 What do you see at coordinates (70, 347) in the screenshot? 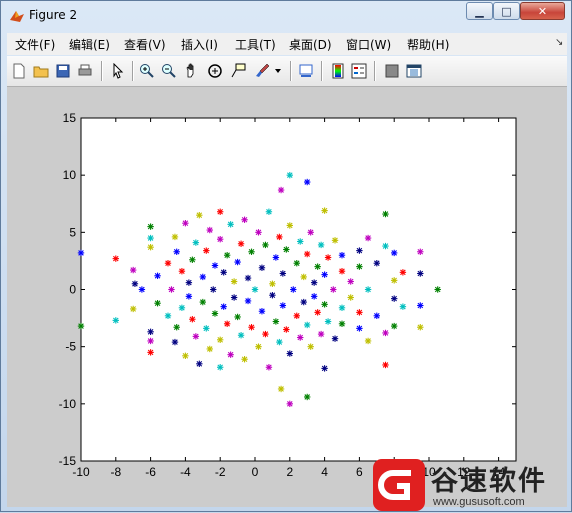
I see `y-tick-label: -5` at bounding box center [70, 347].